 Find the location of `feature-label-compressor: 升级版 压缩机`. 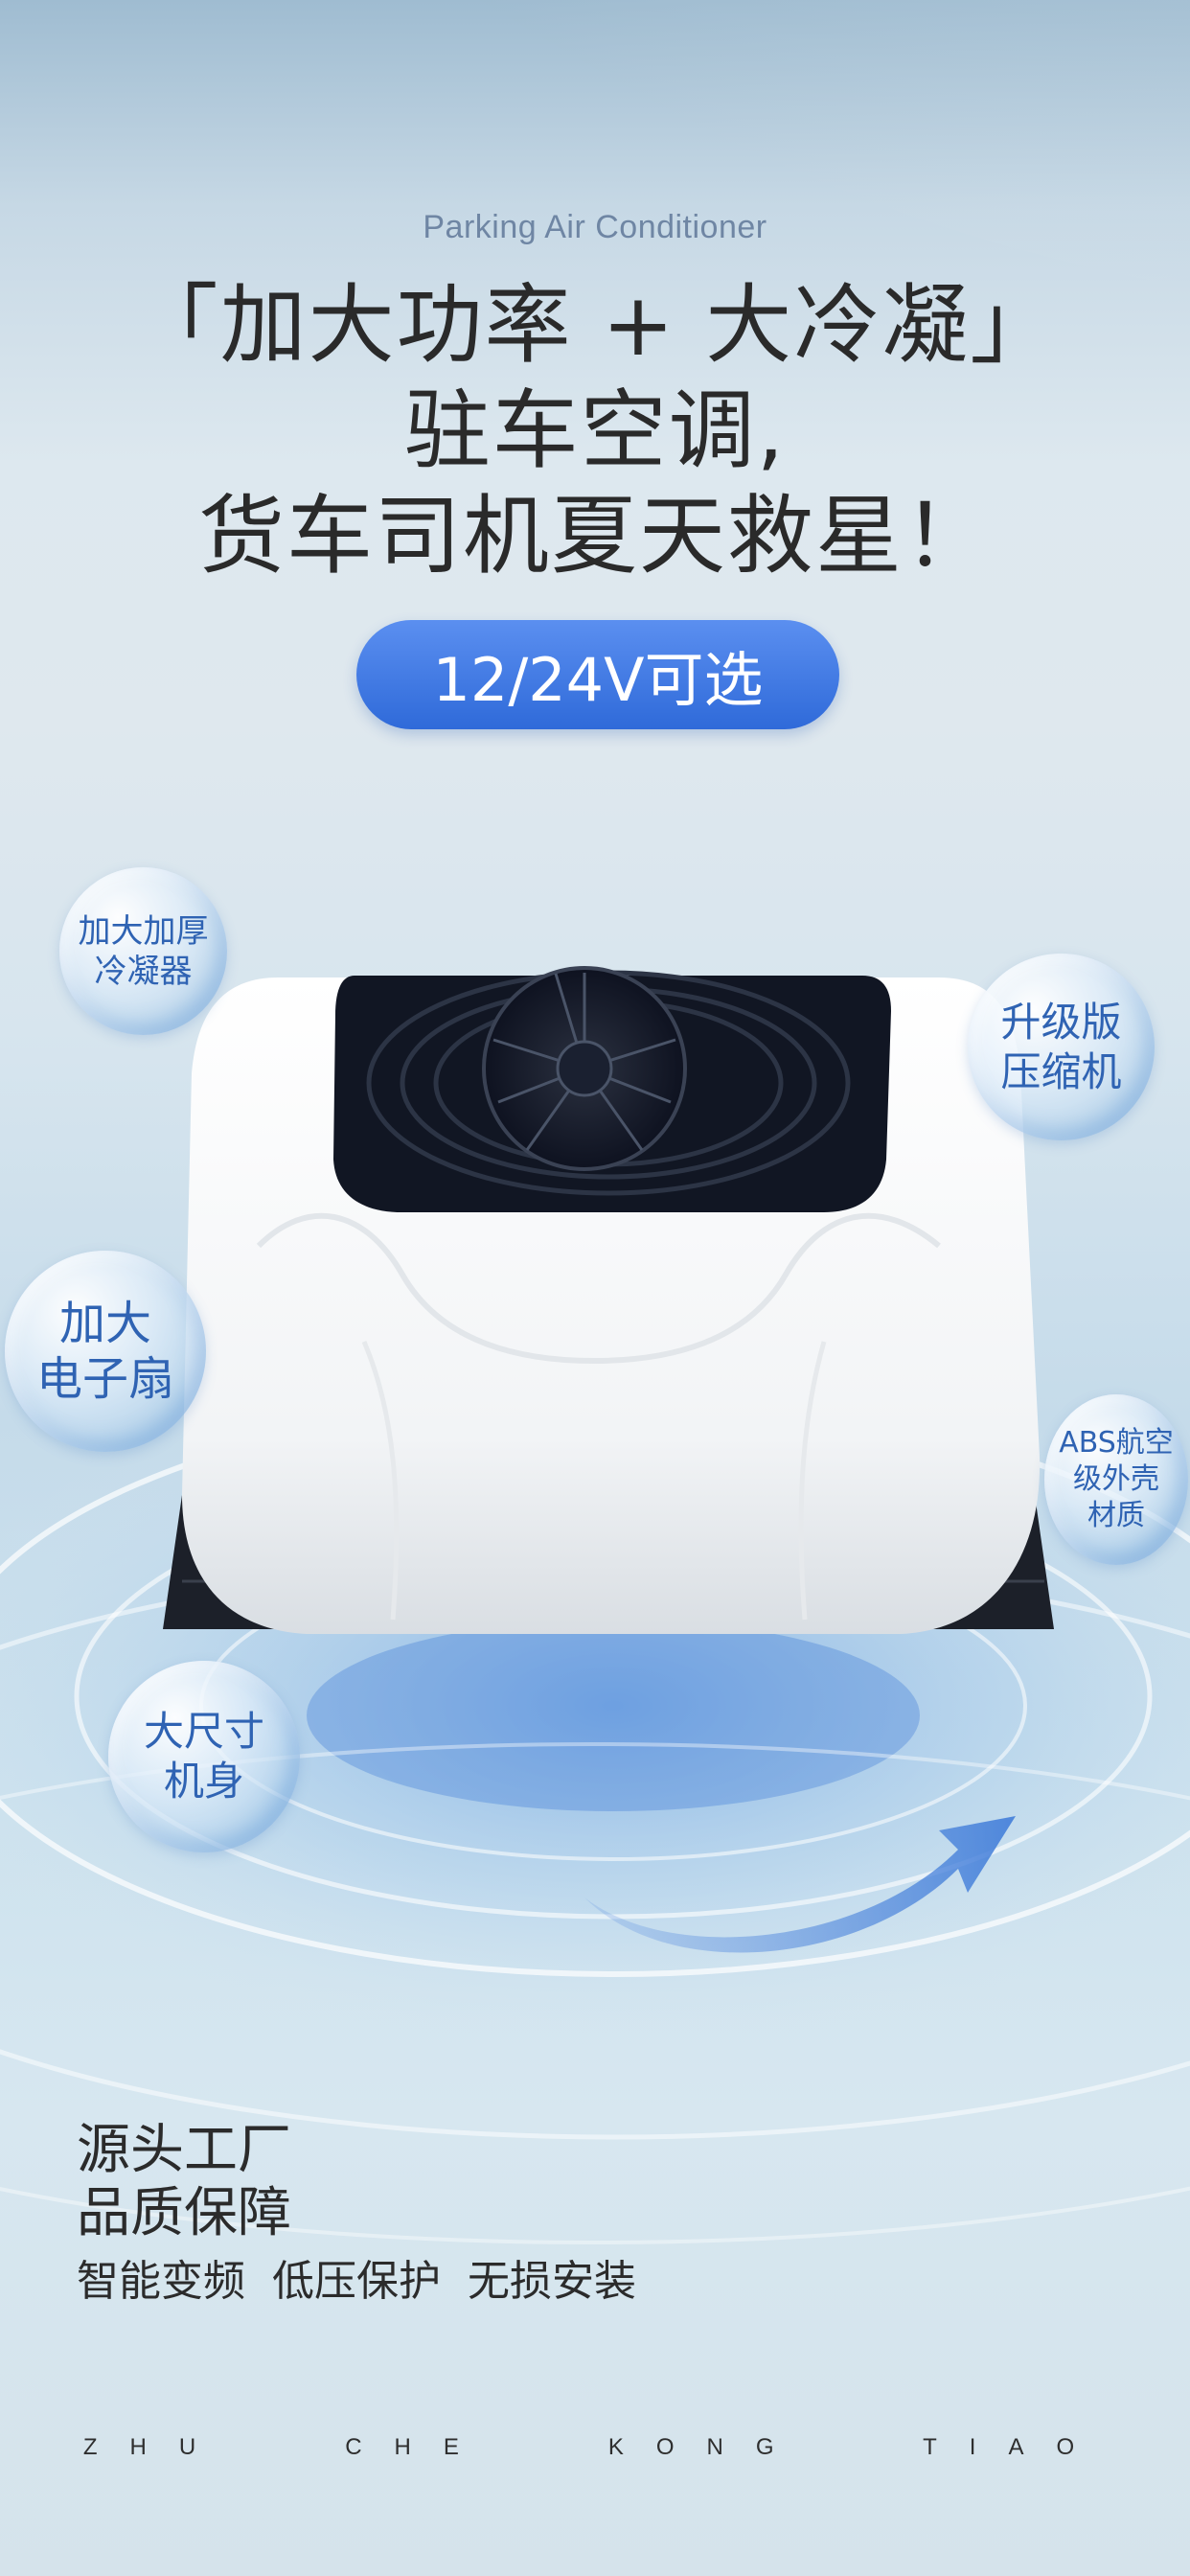

feature-label-compressor: 升级版 压缩机 is located at coordinates (1061, 1046).